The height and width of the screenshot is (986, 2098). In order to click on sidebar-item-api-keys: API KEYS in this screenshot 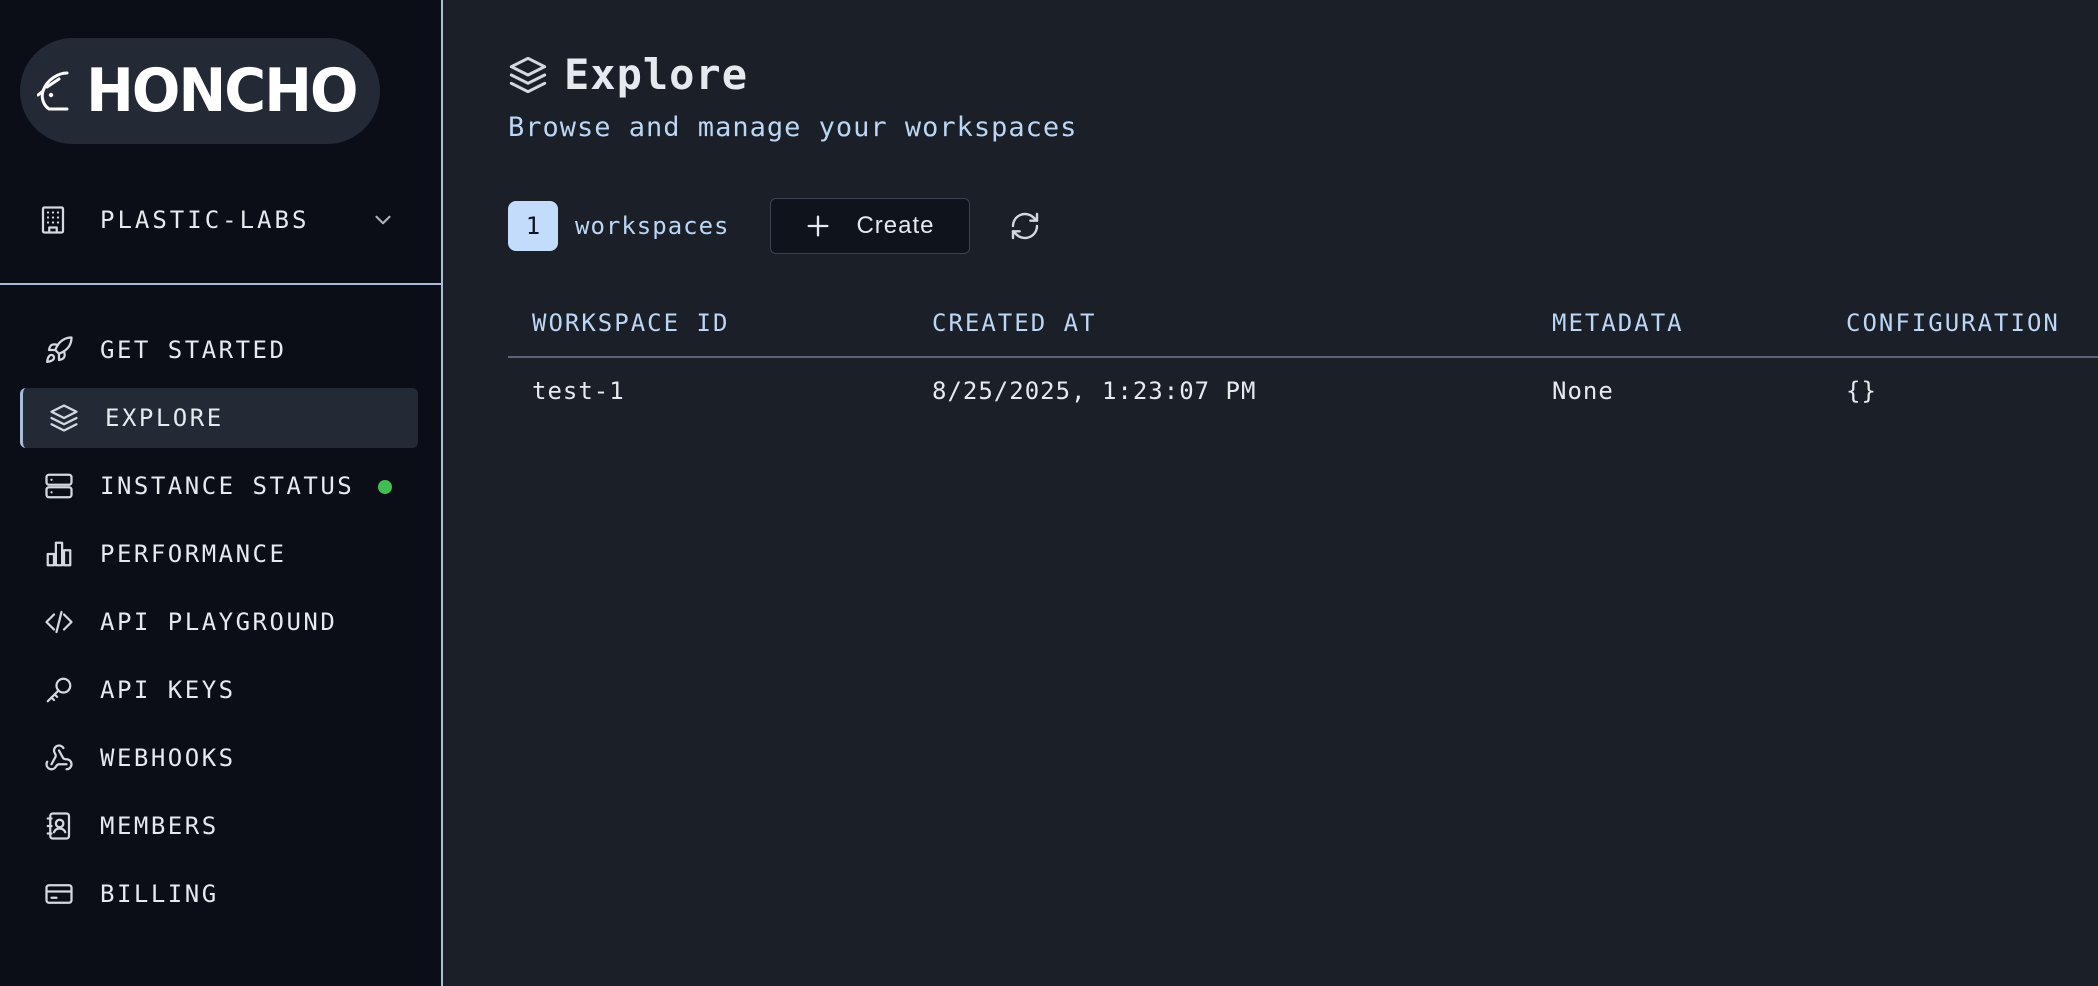, I will do `click(219, 690)`.